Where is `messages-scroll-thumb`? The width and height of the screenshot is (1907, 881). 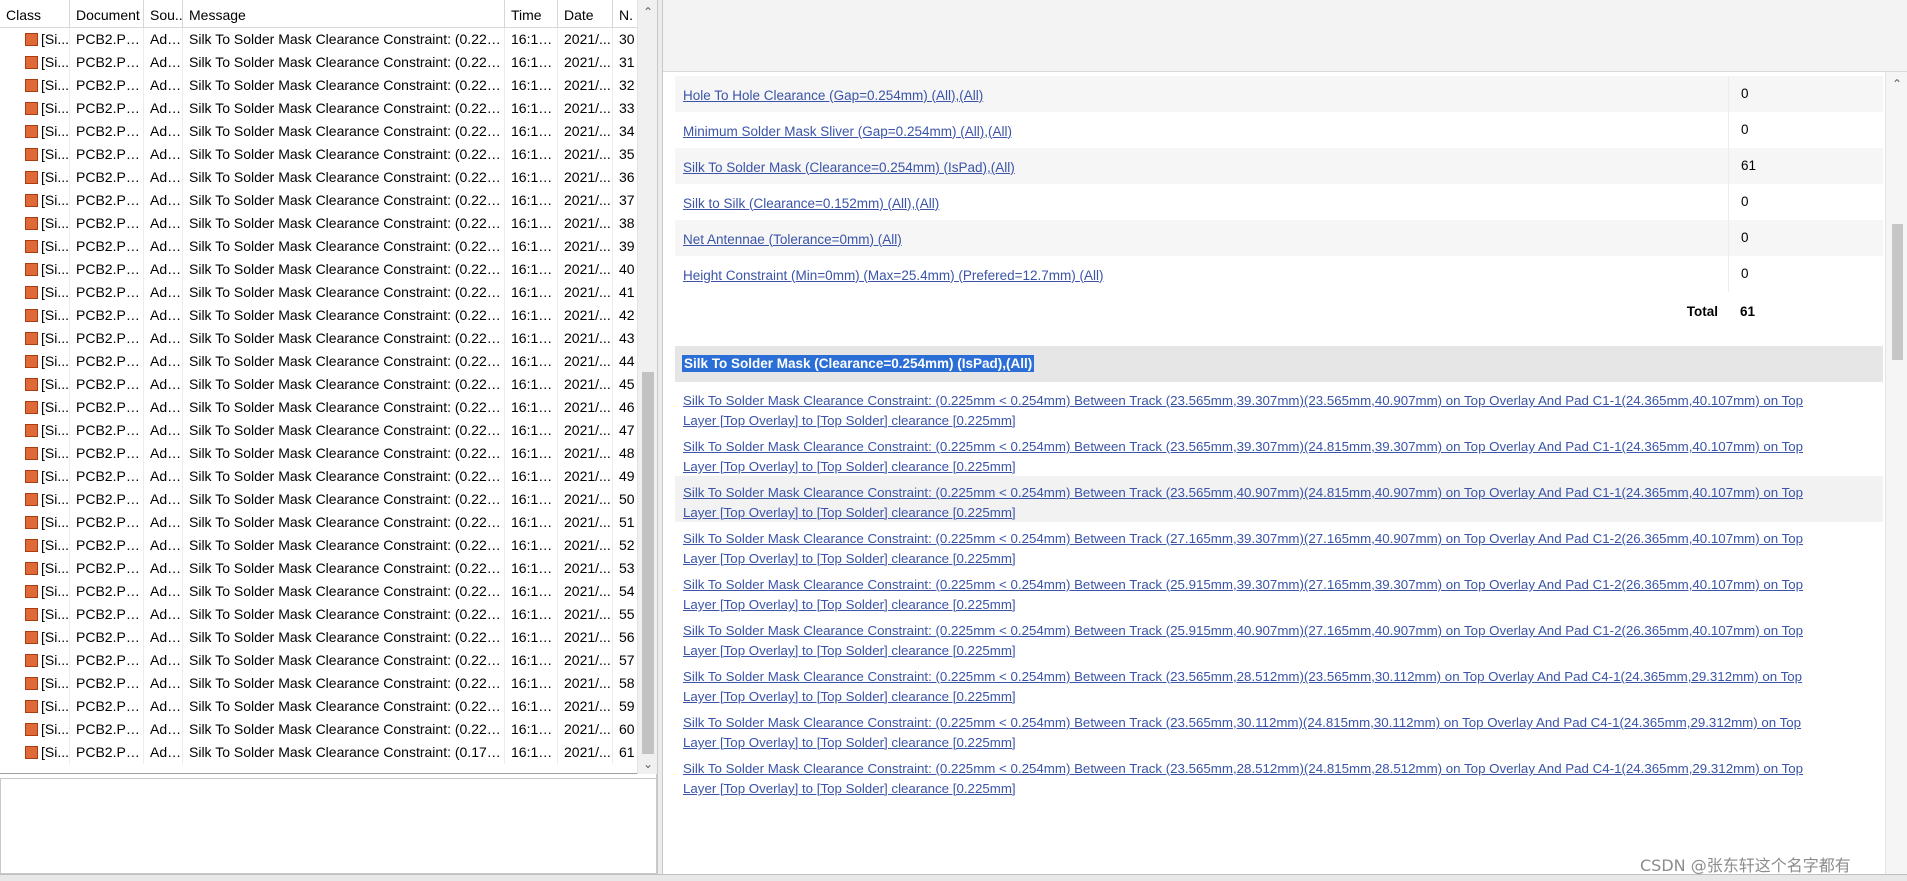
messages-scroll-thumb is located at coordinates (648, 563).